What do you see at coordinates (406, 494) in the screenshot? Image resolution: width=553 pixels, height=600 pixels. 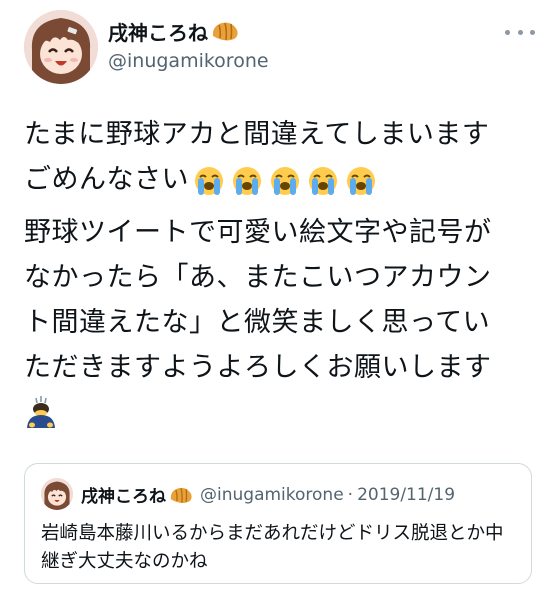 I see `quoted-date: 2019/11/19` at bounding box center [406, 494].